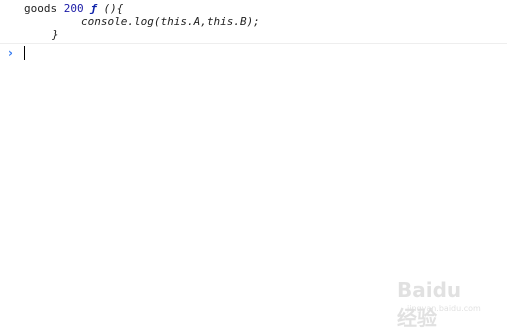 Image resolution: width=507 pixels, height=328 pixels. What do you see at coordinates (170, 21) in the screenshot?
I see `function-body-line: console.log(this.A,this.B);` at bounding box center [170, 21].